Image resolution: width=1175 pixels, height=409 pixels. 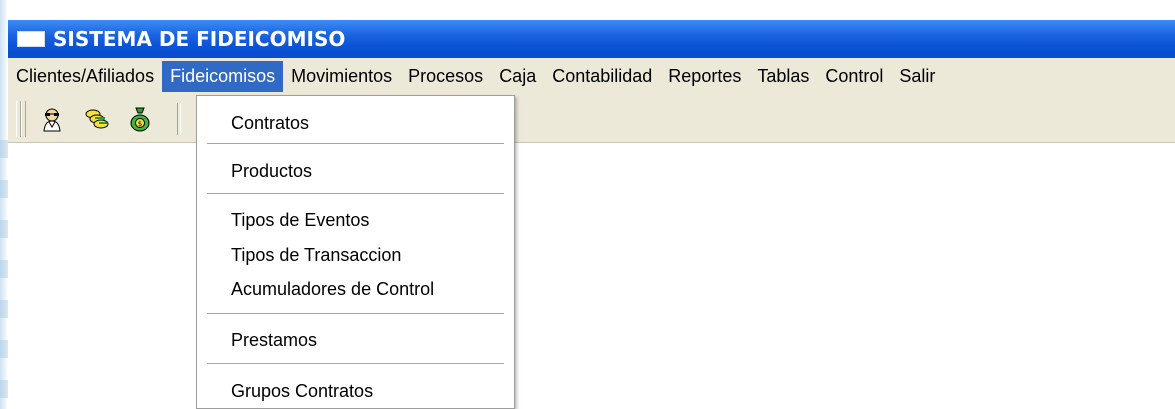 What do you see at coordinates (140, 119) in the screenshot?
I see `money-bag-icon: $` at bounding box center [140, 119].